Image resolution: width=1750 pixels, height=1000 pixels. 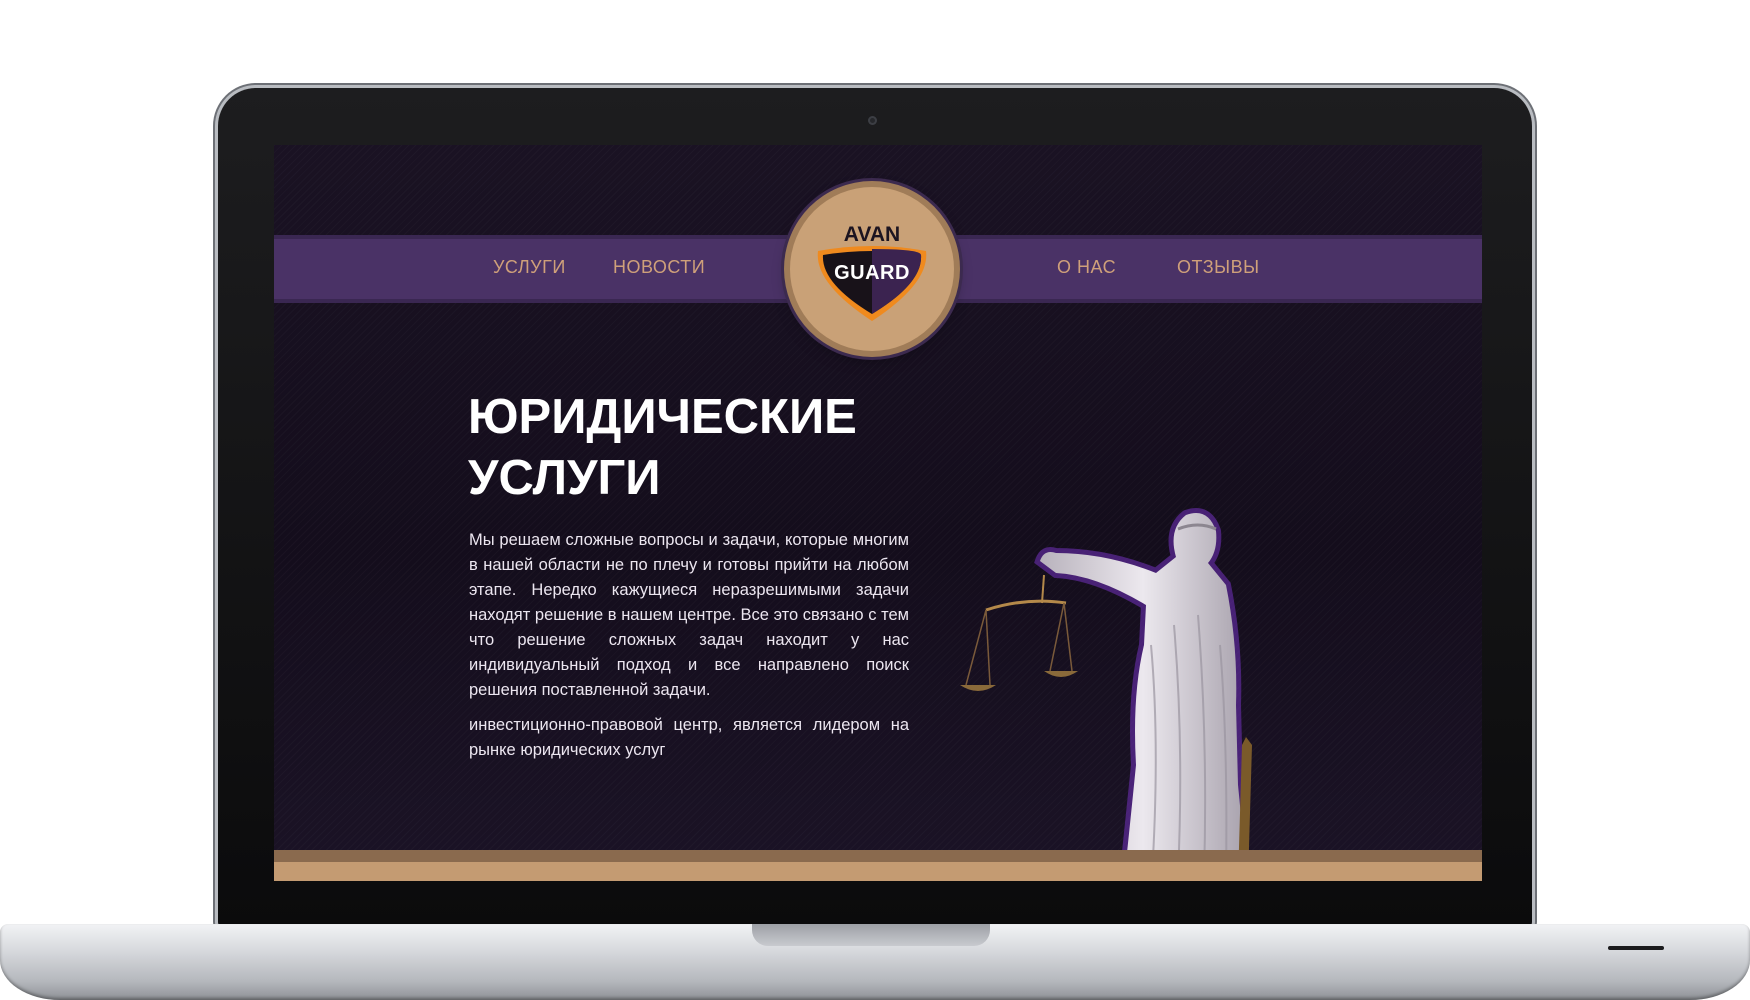 I want to click on logo: AVAN GUARD, so click(x=872, y=269).